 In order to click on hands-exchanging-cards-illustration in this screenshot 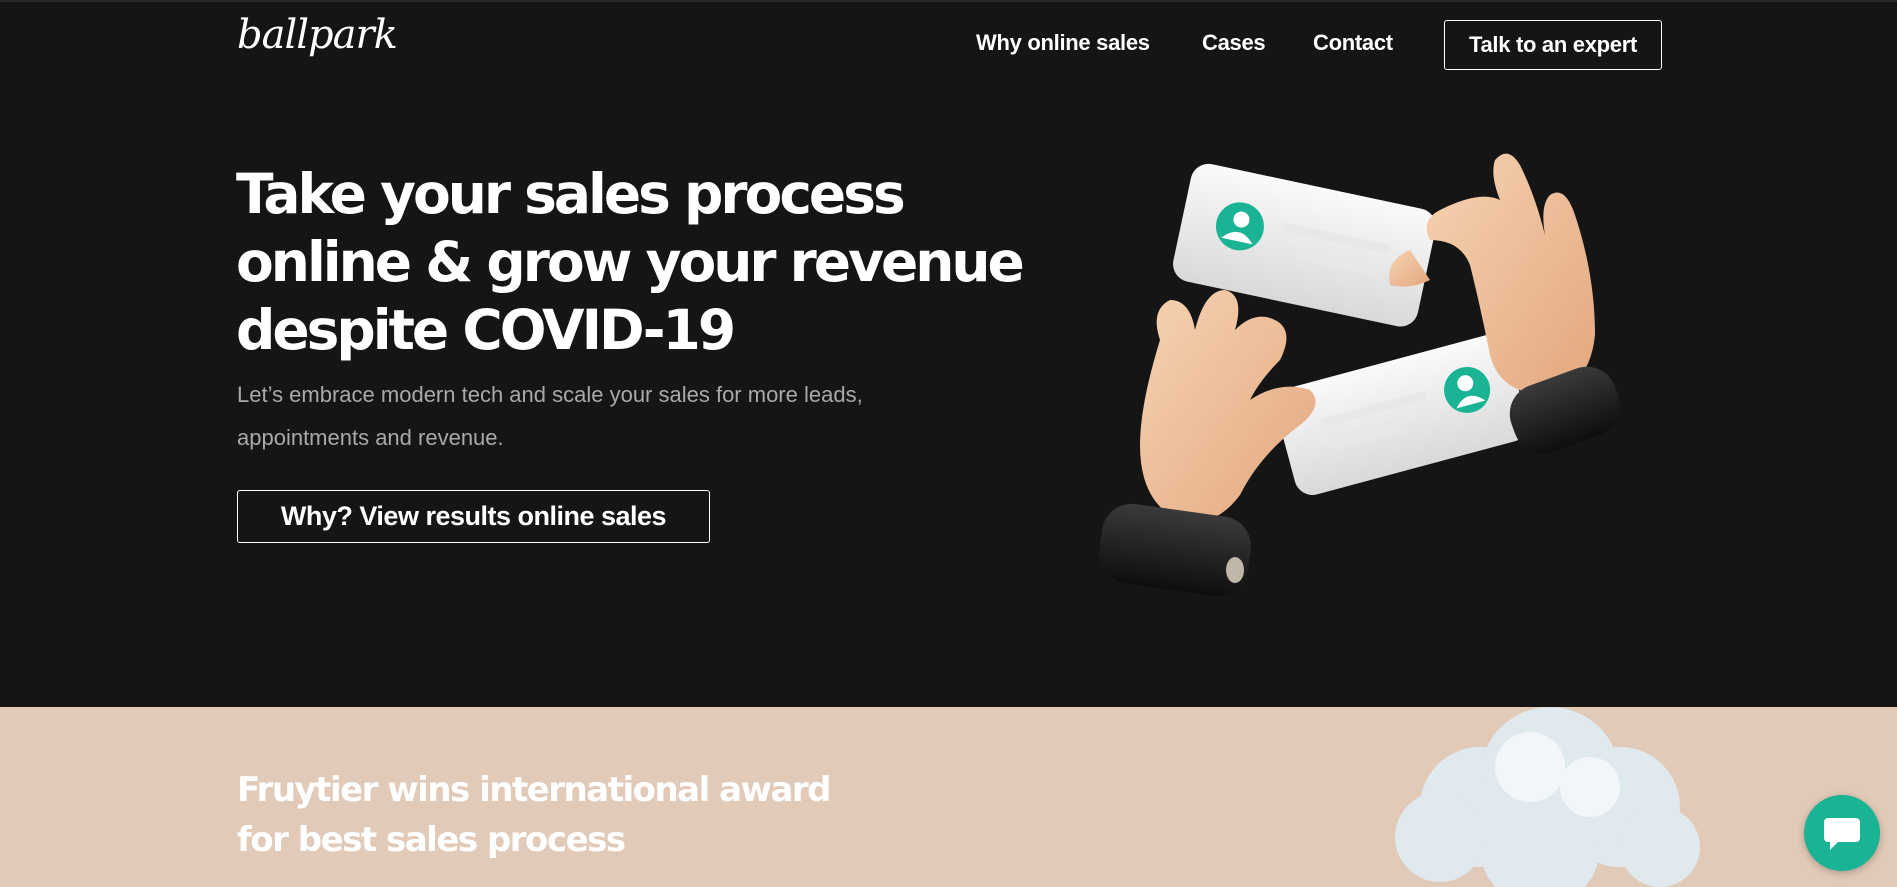, I will do `click(1360, 375)`.